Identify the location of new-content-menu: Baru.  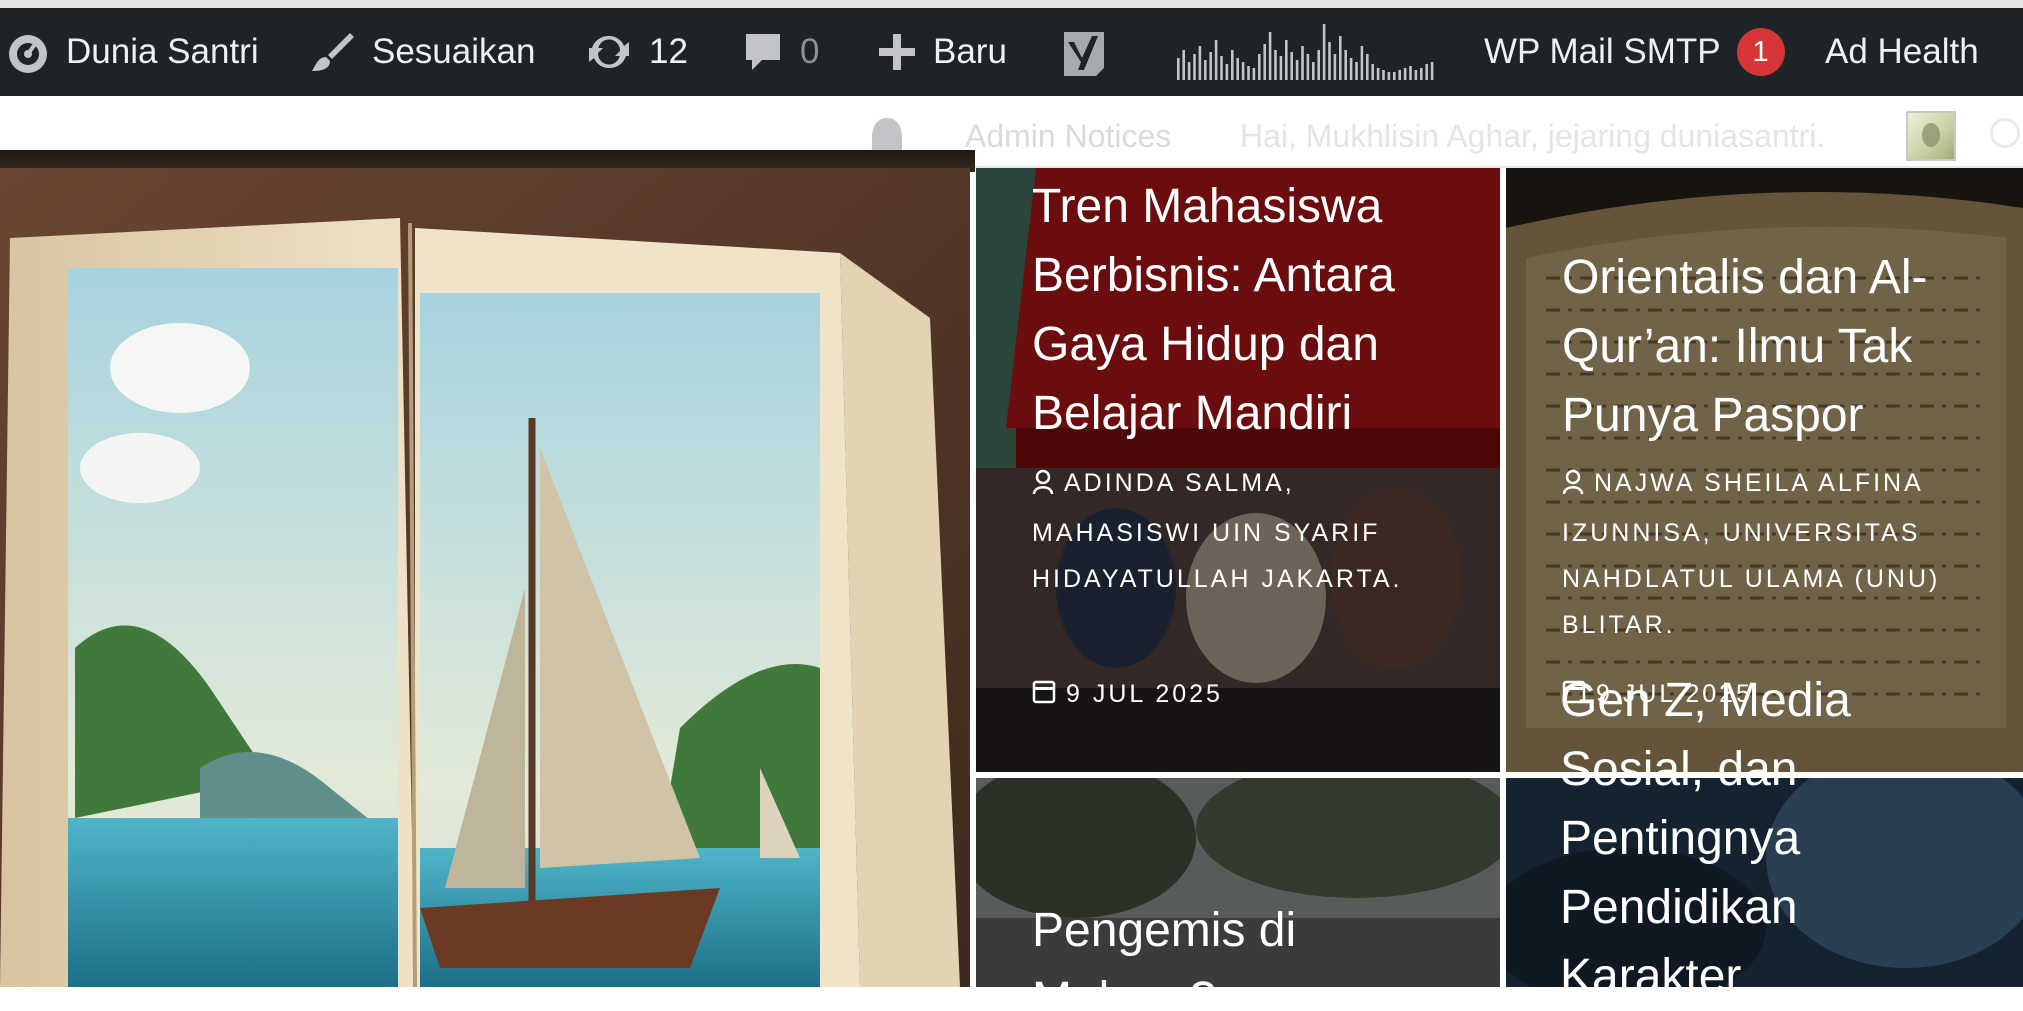
(942, 52).